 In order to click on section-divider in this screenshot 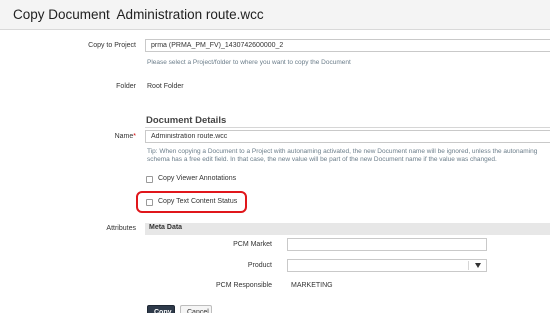, I will do `click(347, 127)`.